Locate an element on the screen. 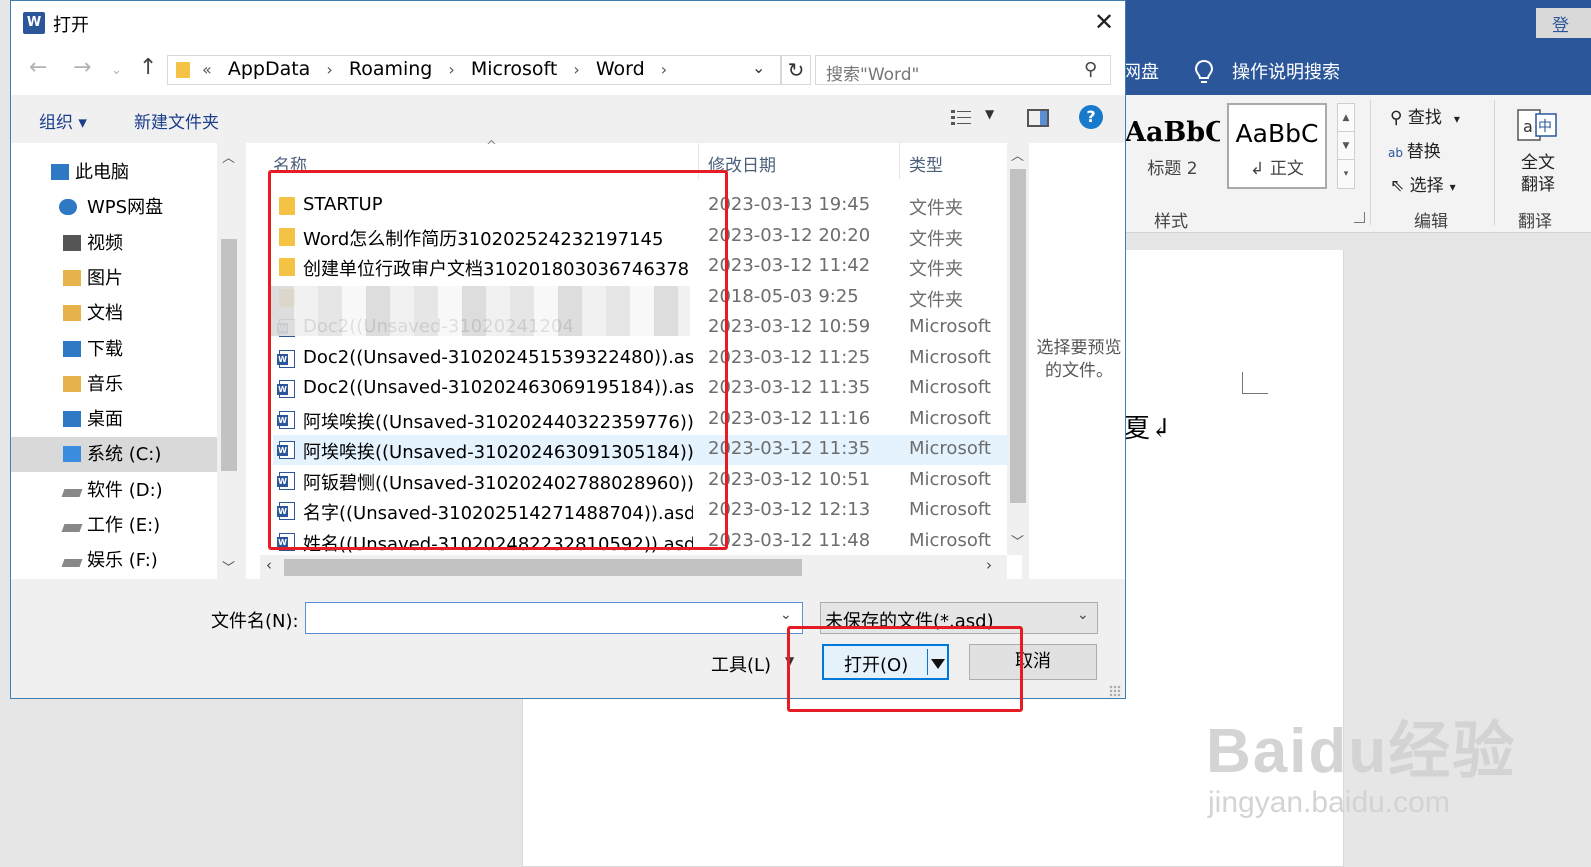 The image size is (1591, 867). styles-group-label: 样式 is located at coordinates (1171, 222).